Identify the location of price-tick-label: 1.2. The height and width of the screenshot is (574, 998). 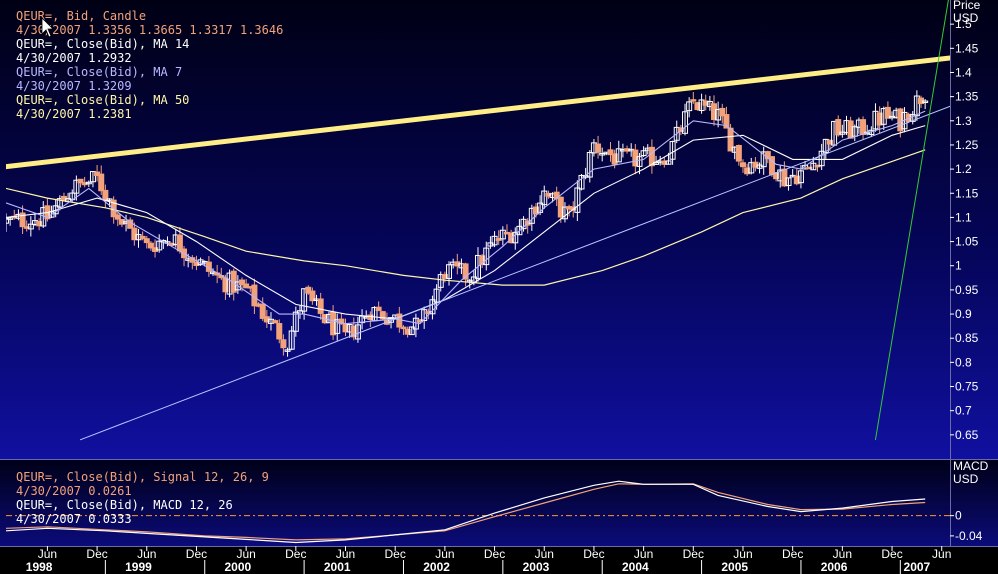
(963, 169).